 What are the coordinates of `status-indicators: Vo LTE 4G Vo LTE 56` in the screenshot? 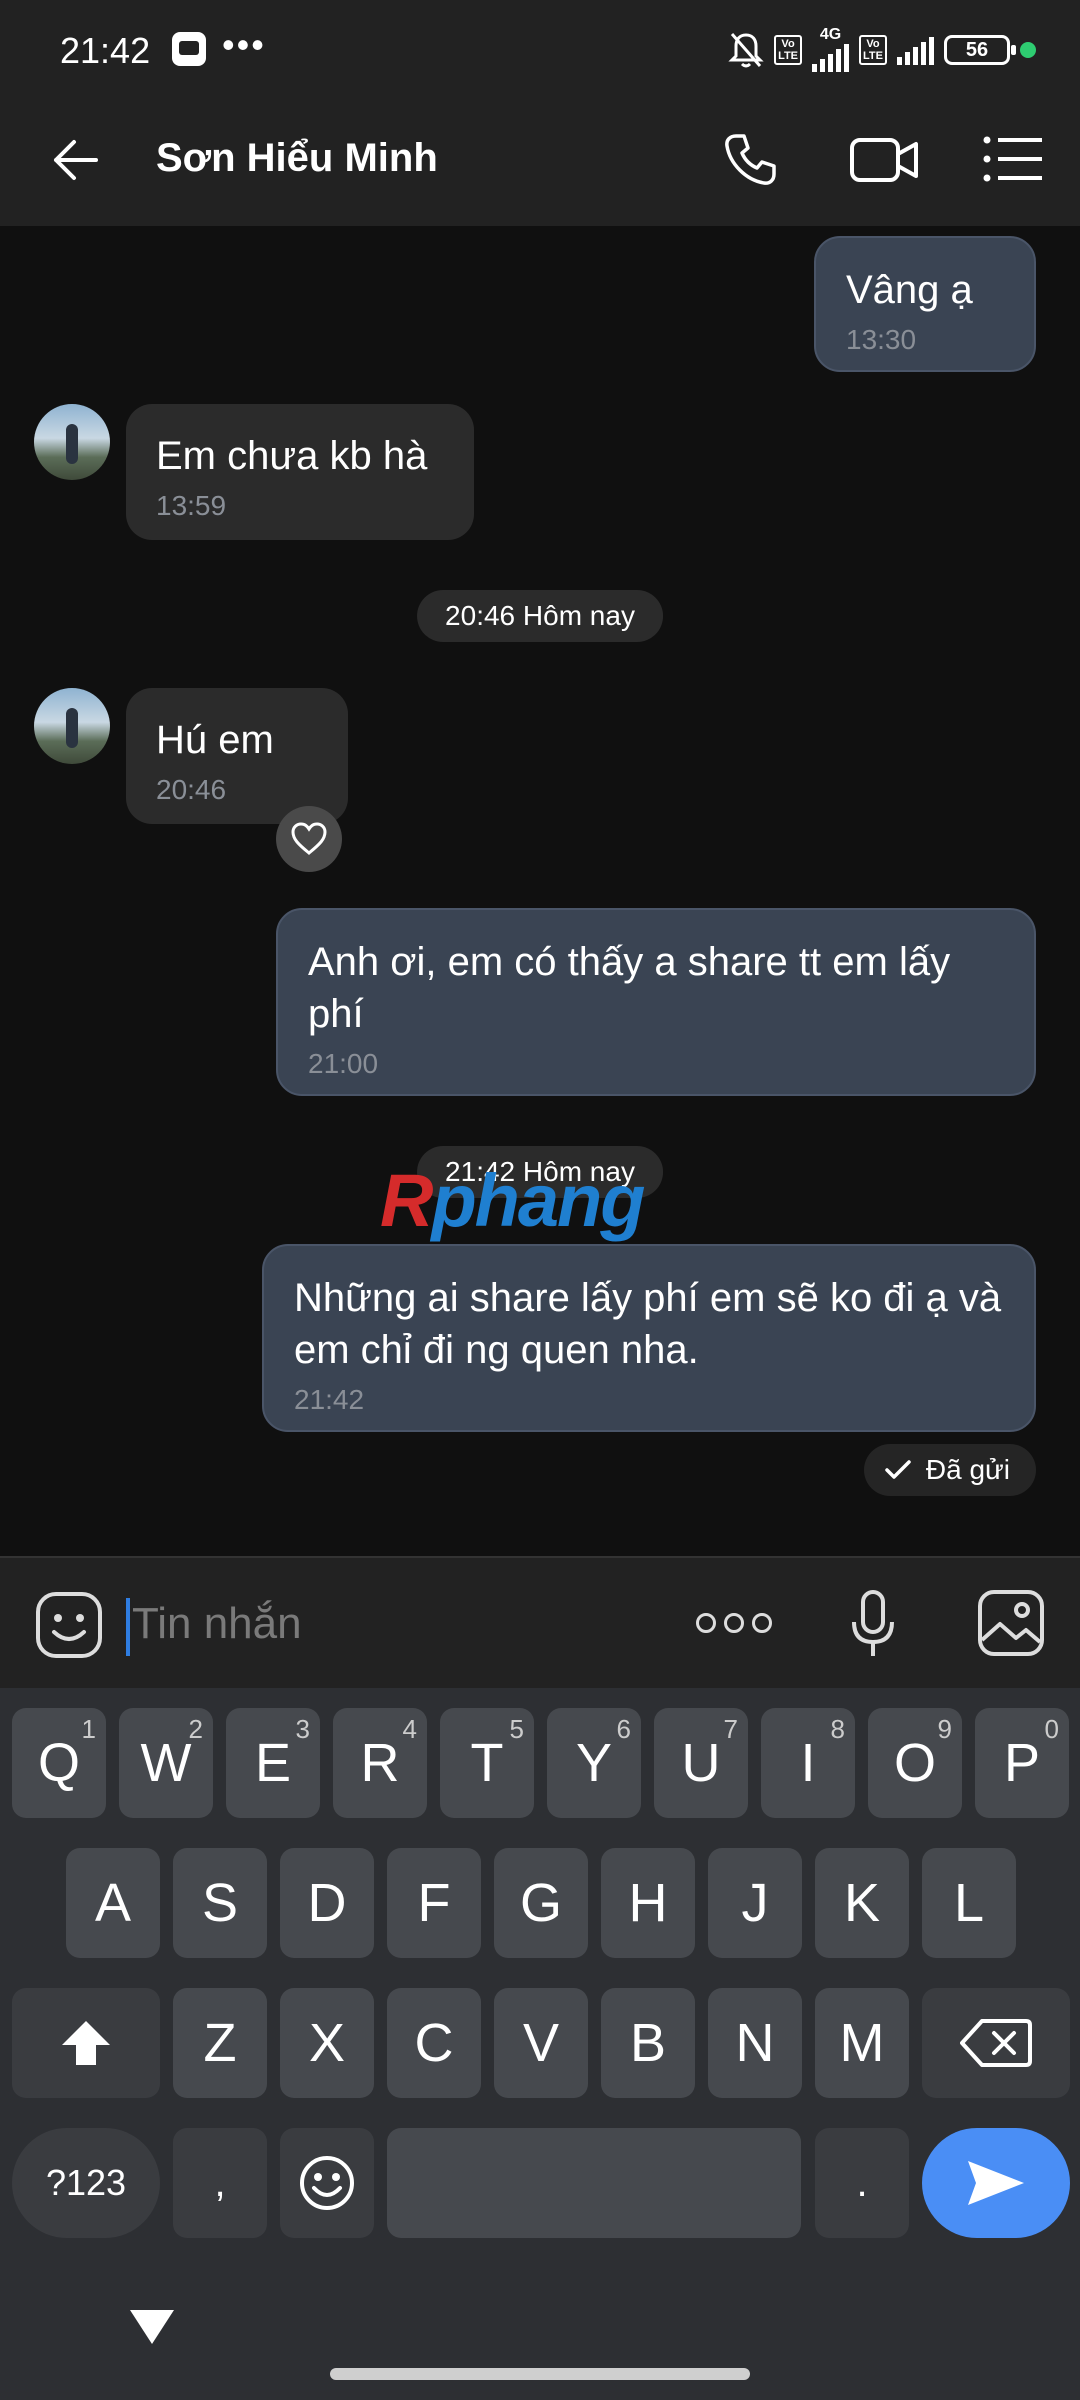 It's located at (882, 49).